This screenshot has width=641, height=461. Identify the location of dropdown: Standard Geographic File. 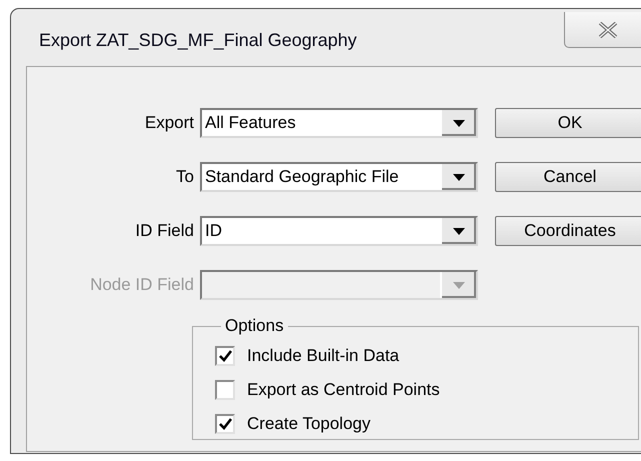
(339, 177).